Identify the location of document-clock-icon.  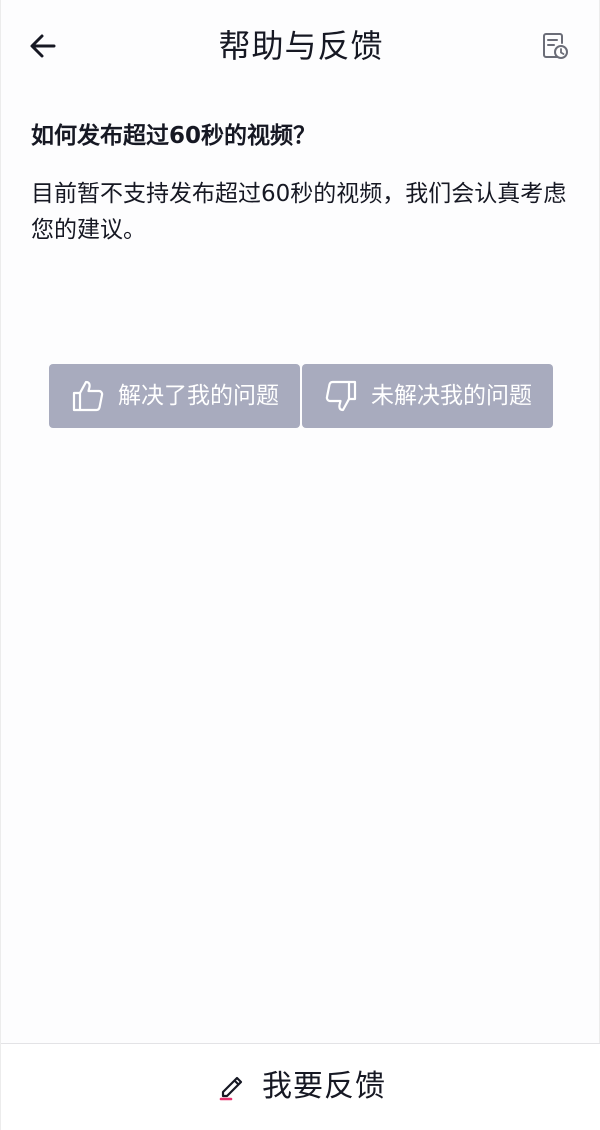
(555, 46).